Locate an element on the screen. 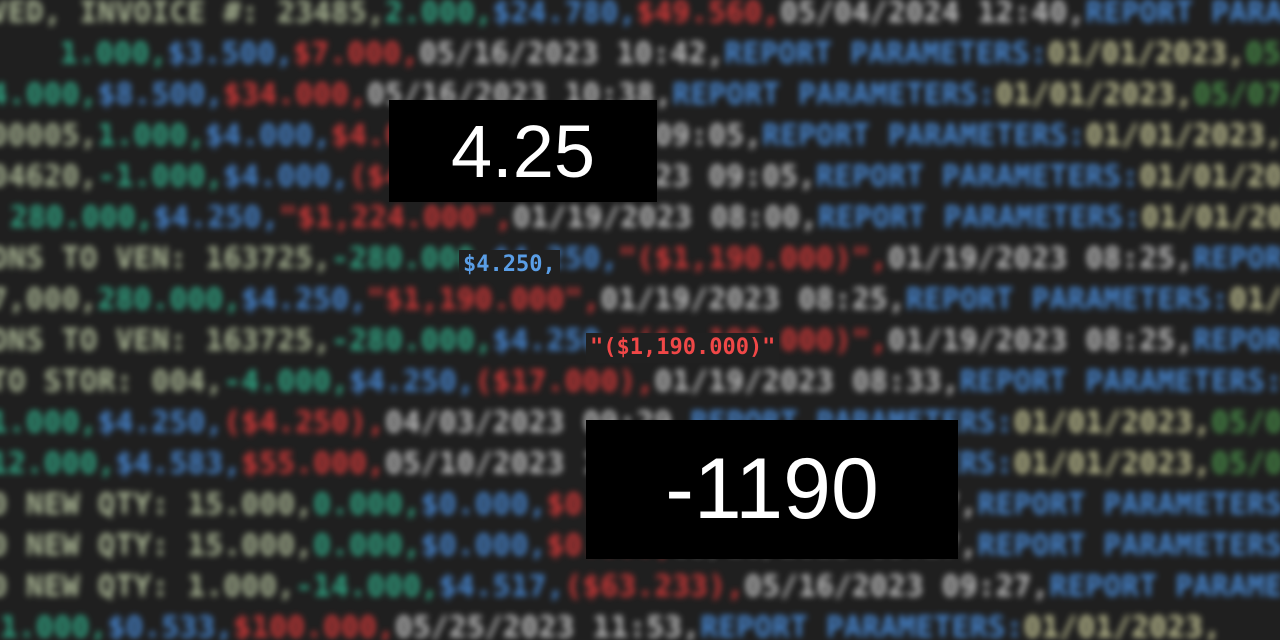  code-token: -1.000, is located at coordinates (160, 176).